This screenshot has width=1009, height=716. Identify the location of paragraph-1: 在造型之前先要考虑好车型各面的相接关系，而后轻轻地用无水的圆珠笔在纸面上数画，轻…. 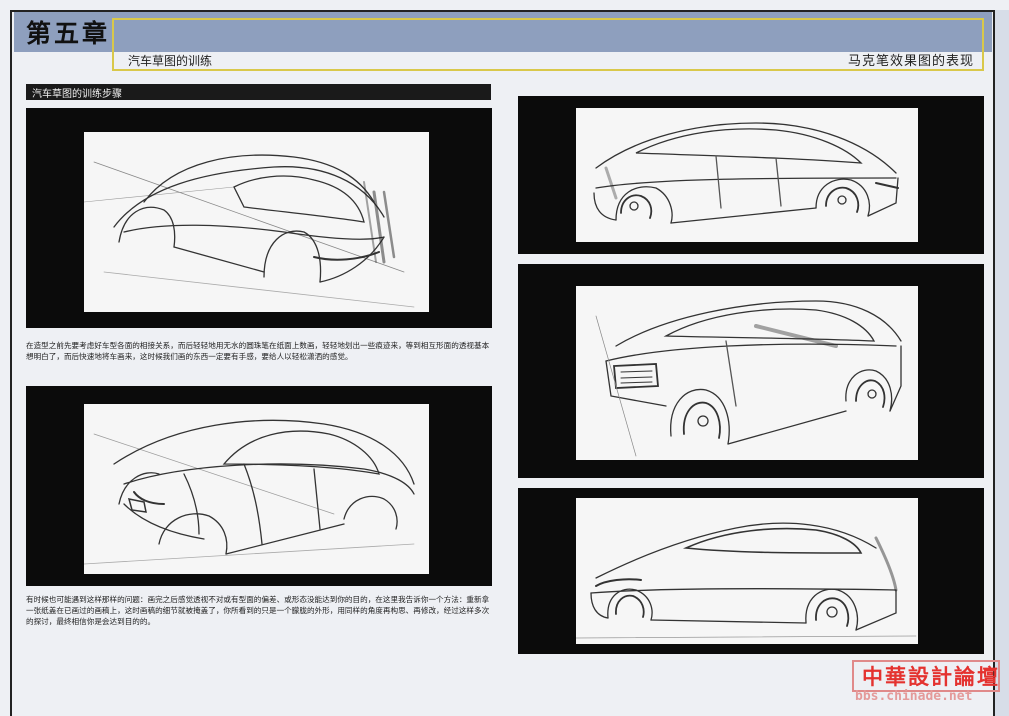
(258, 351).